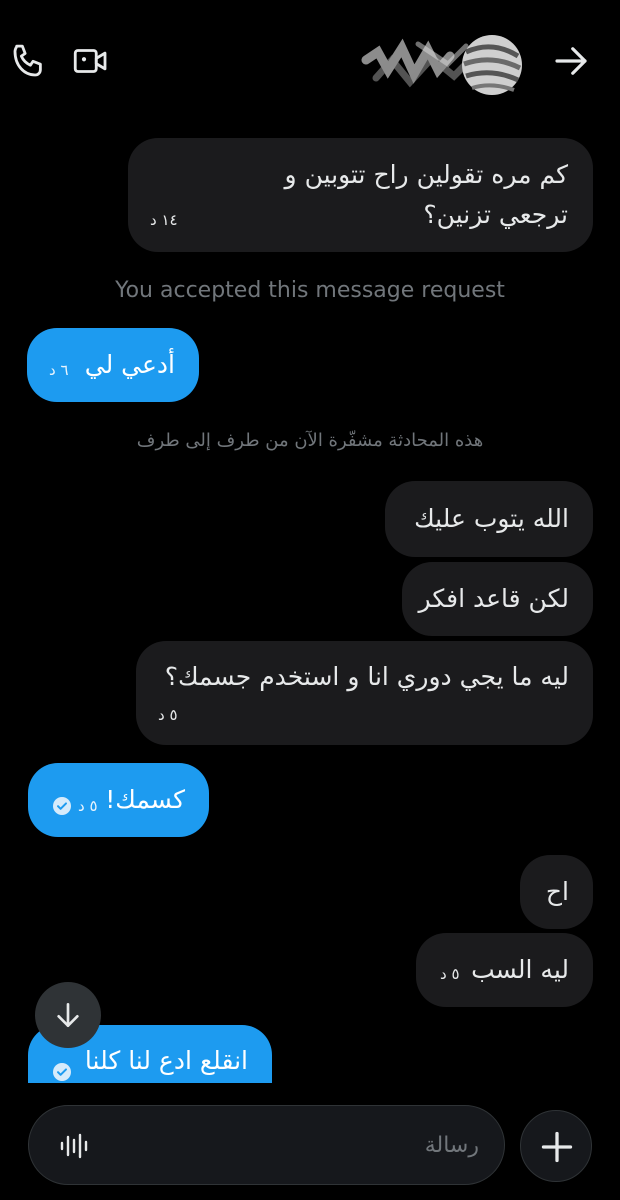  I want to click on message-text: ليه ما يجي دوري انا و استخدم جسمك؟, so click(366, 676).